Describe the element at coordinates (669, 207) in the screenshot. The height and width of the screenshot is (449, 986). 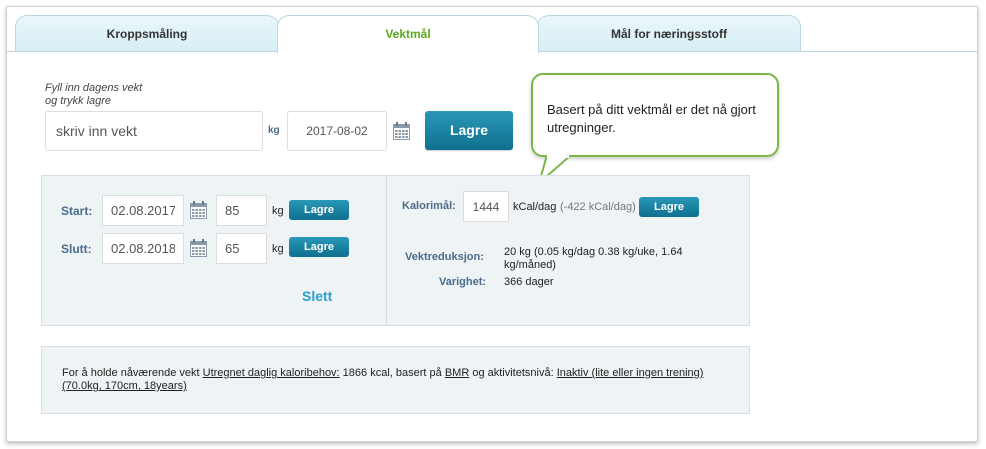
I see `save-calorie-goal-button: Lagre` at that location.